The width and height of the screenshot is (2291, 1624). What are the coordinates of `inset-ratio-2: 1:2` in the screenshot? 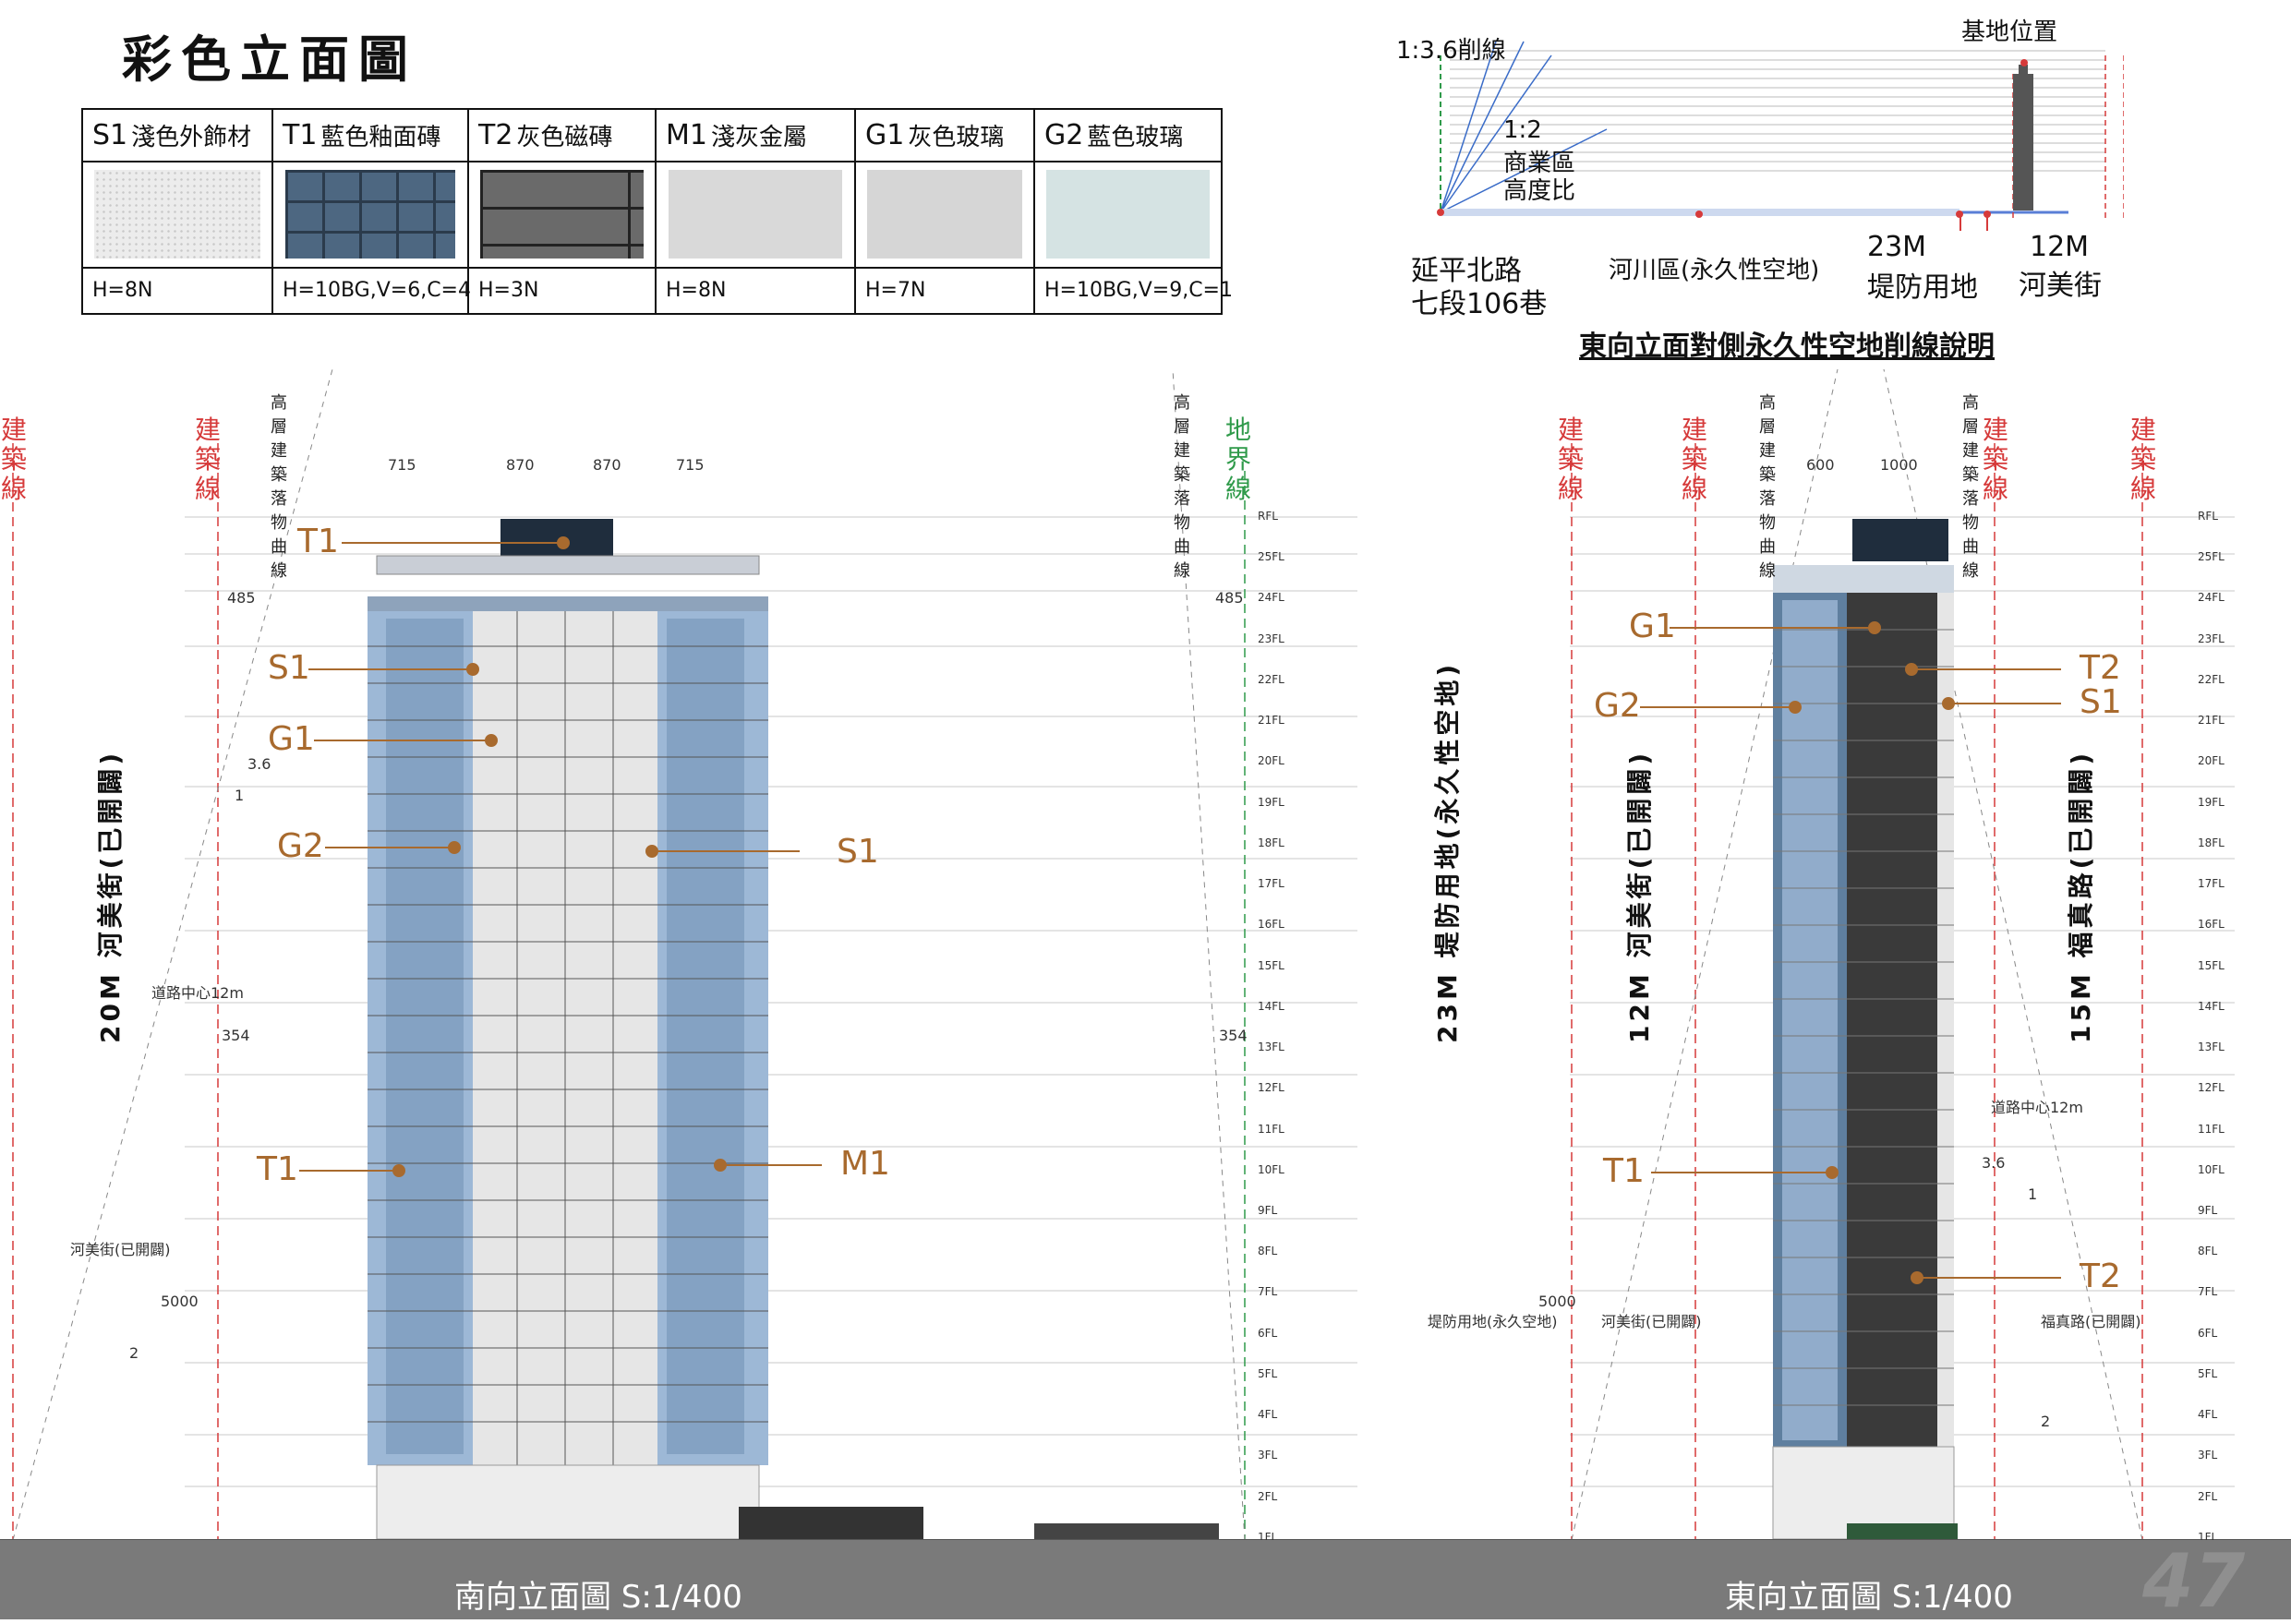 It's located at (1522, 130).